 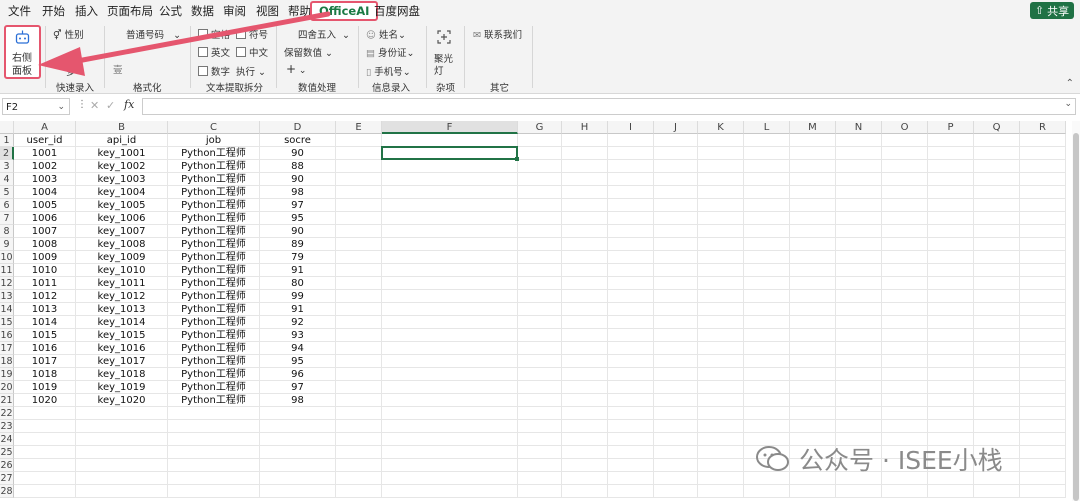 I want to click on cell-a-6: 1005, so click(x=45, y=205).